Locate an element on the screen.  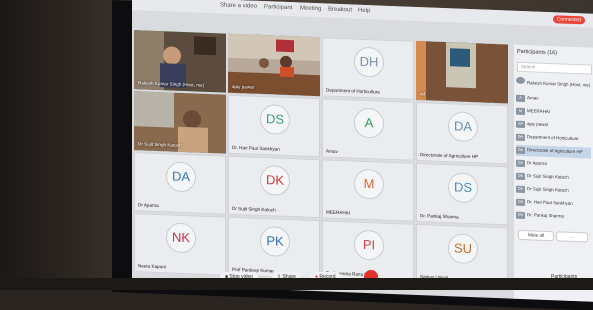
tile-6: A Amav is located at coordinates (368, 129).